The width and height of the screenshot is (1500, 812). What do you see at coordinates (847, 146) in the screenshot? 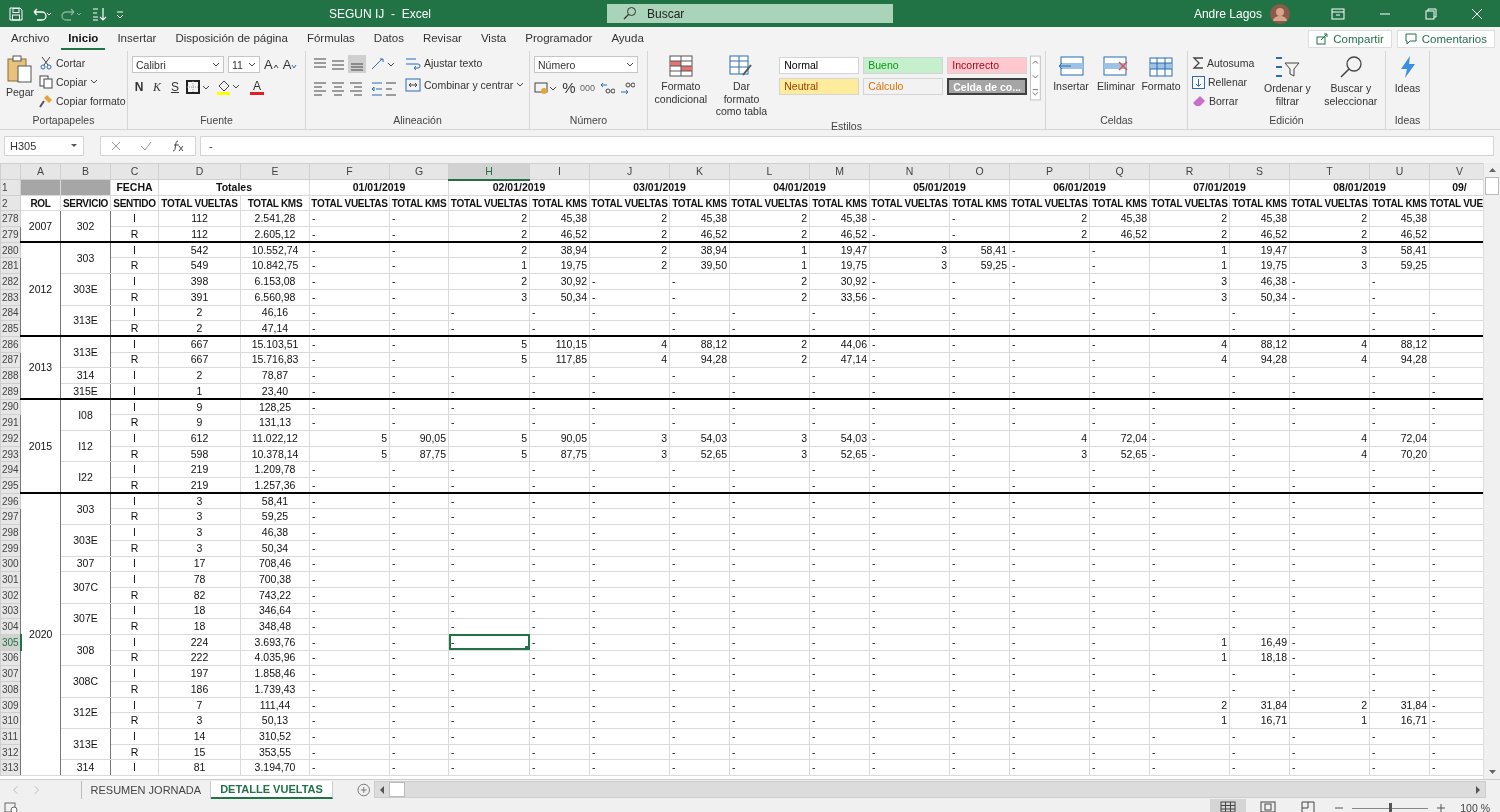
I see `formula-field: -` at bounding box center [847, 146].